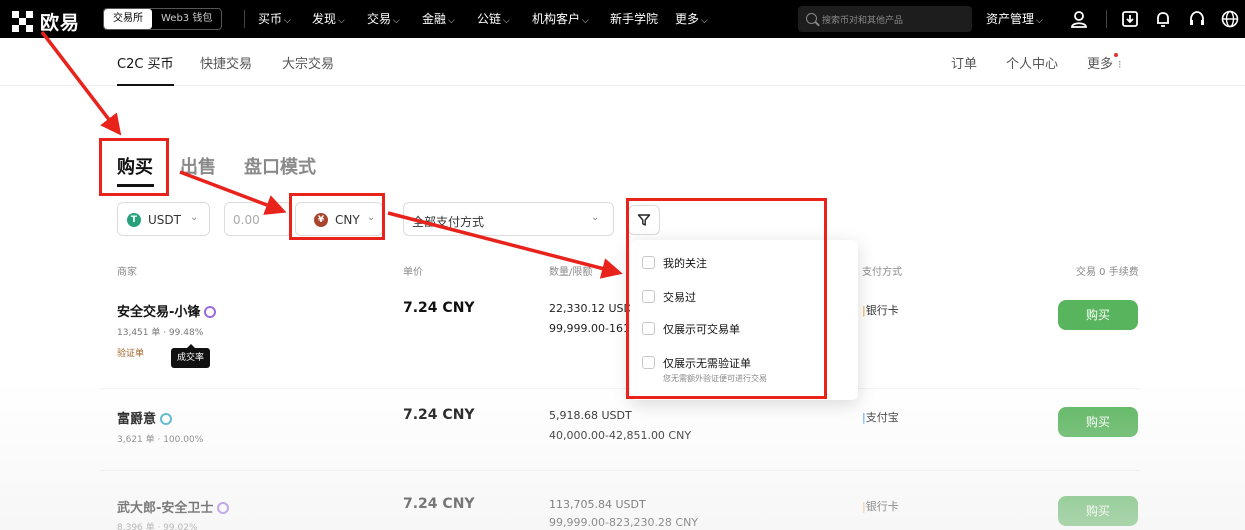  What do you see at coordinates (964, 62) in the screenshot?
I see `orders-link: 订单` at bounding box center [964, 62].